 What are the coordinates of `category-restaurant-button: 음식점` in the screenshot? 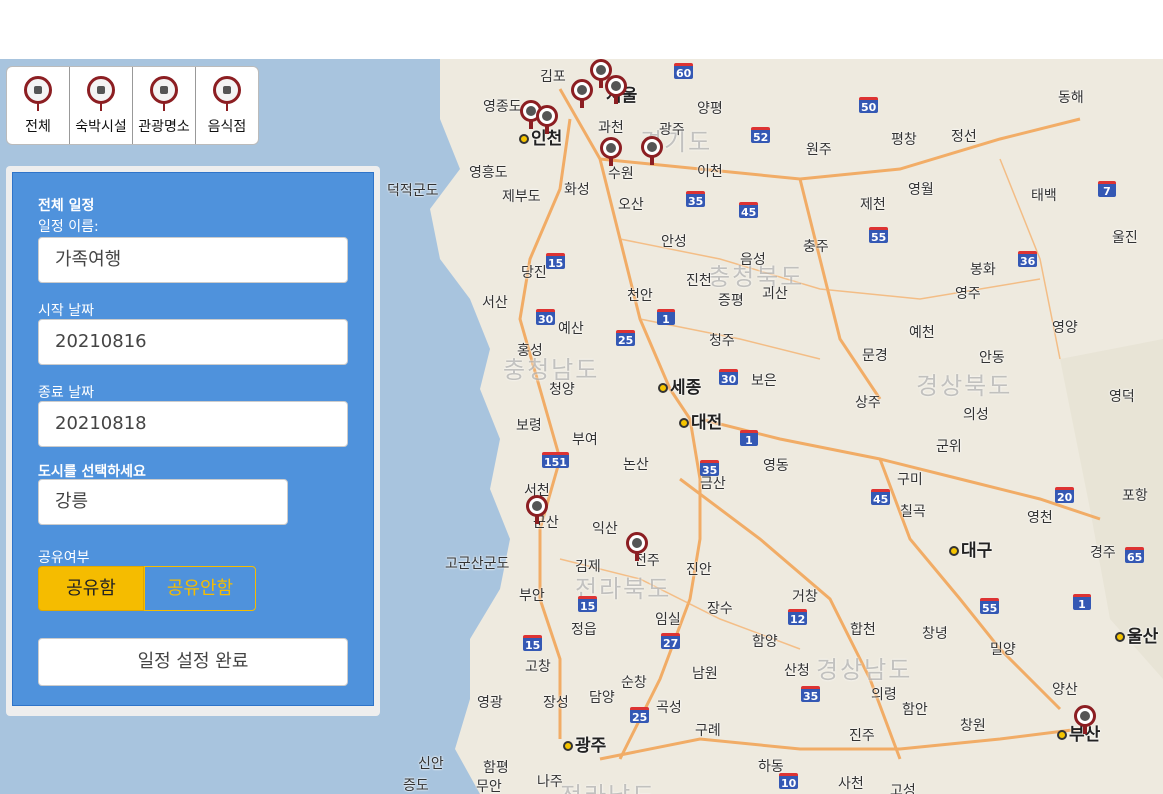 It's located at (227, 105).